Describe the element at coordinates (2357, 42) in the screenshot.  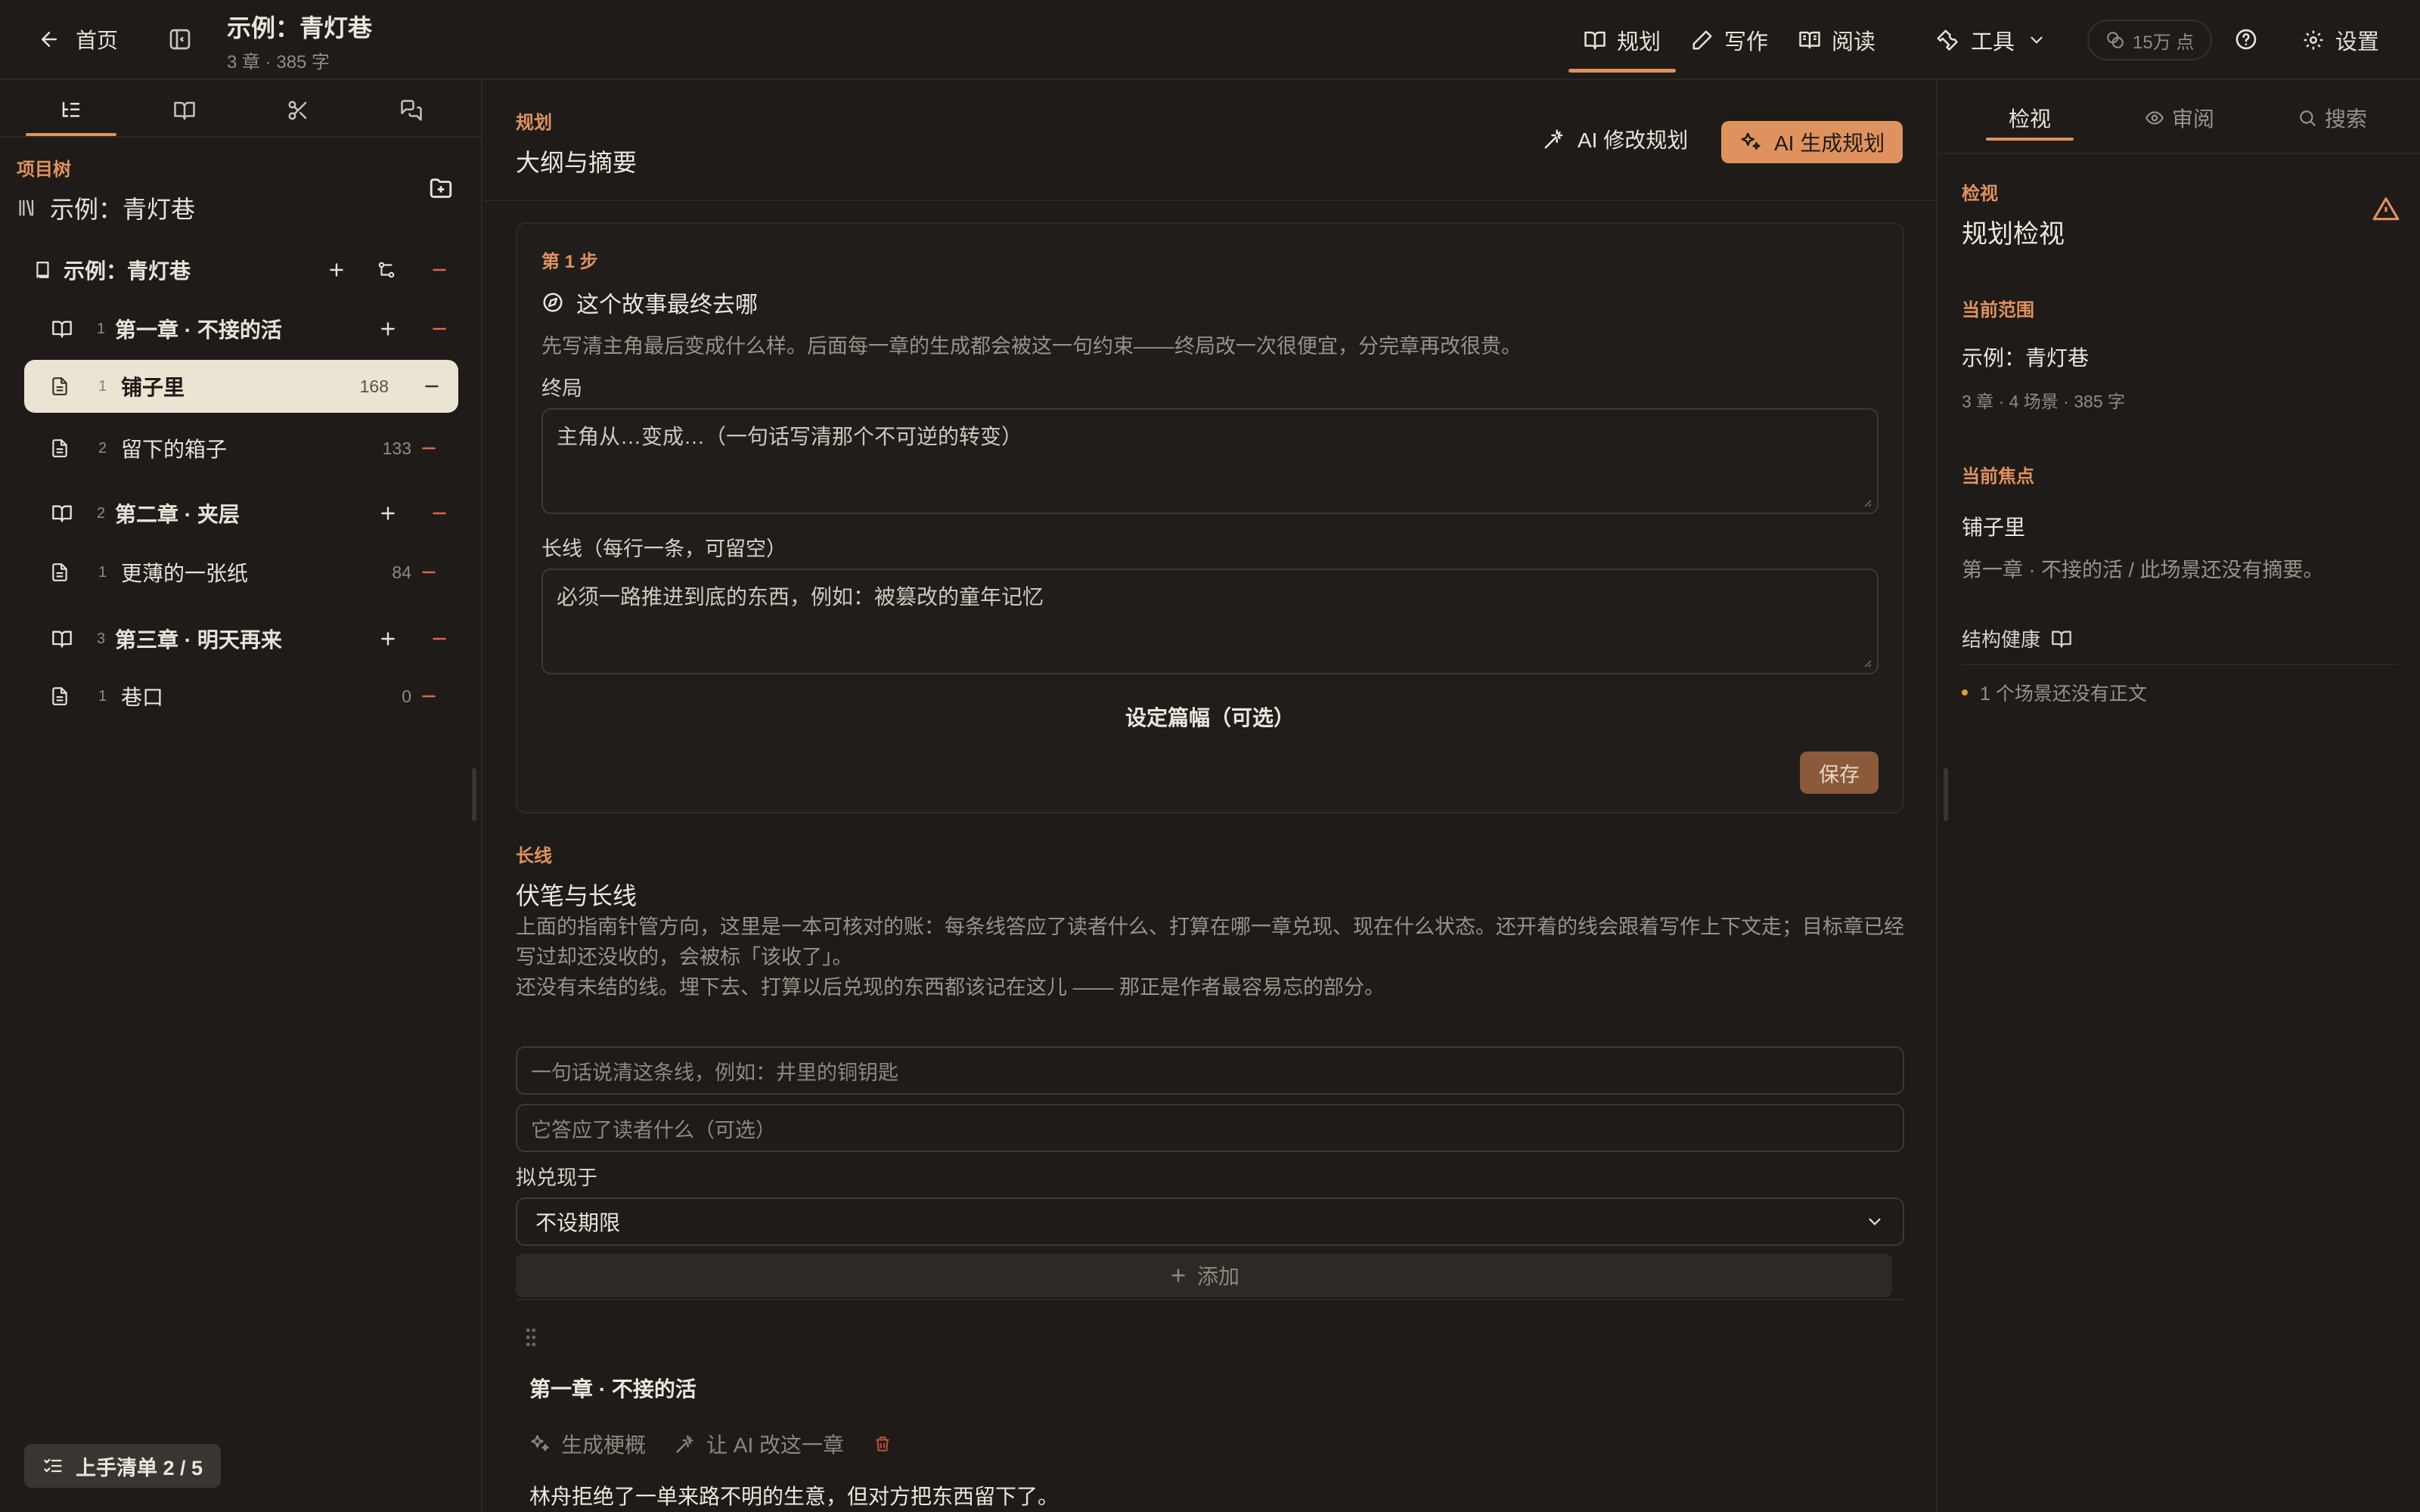
I see `settings-label: 设置` at that location.